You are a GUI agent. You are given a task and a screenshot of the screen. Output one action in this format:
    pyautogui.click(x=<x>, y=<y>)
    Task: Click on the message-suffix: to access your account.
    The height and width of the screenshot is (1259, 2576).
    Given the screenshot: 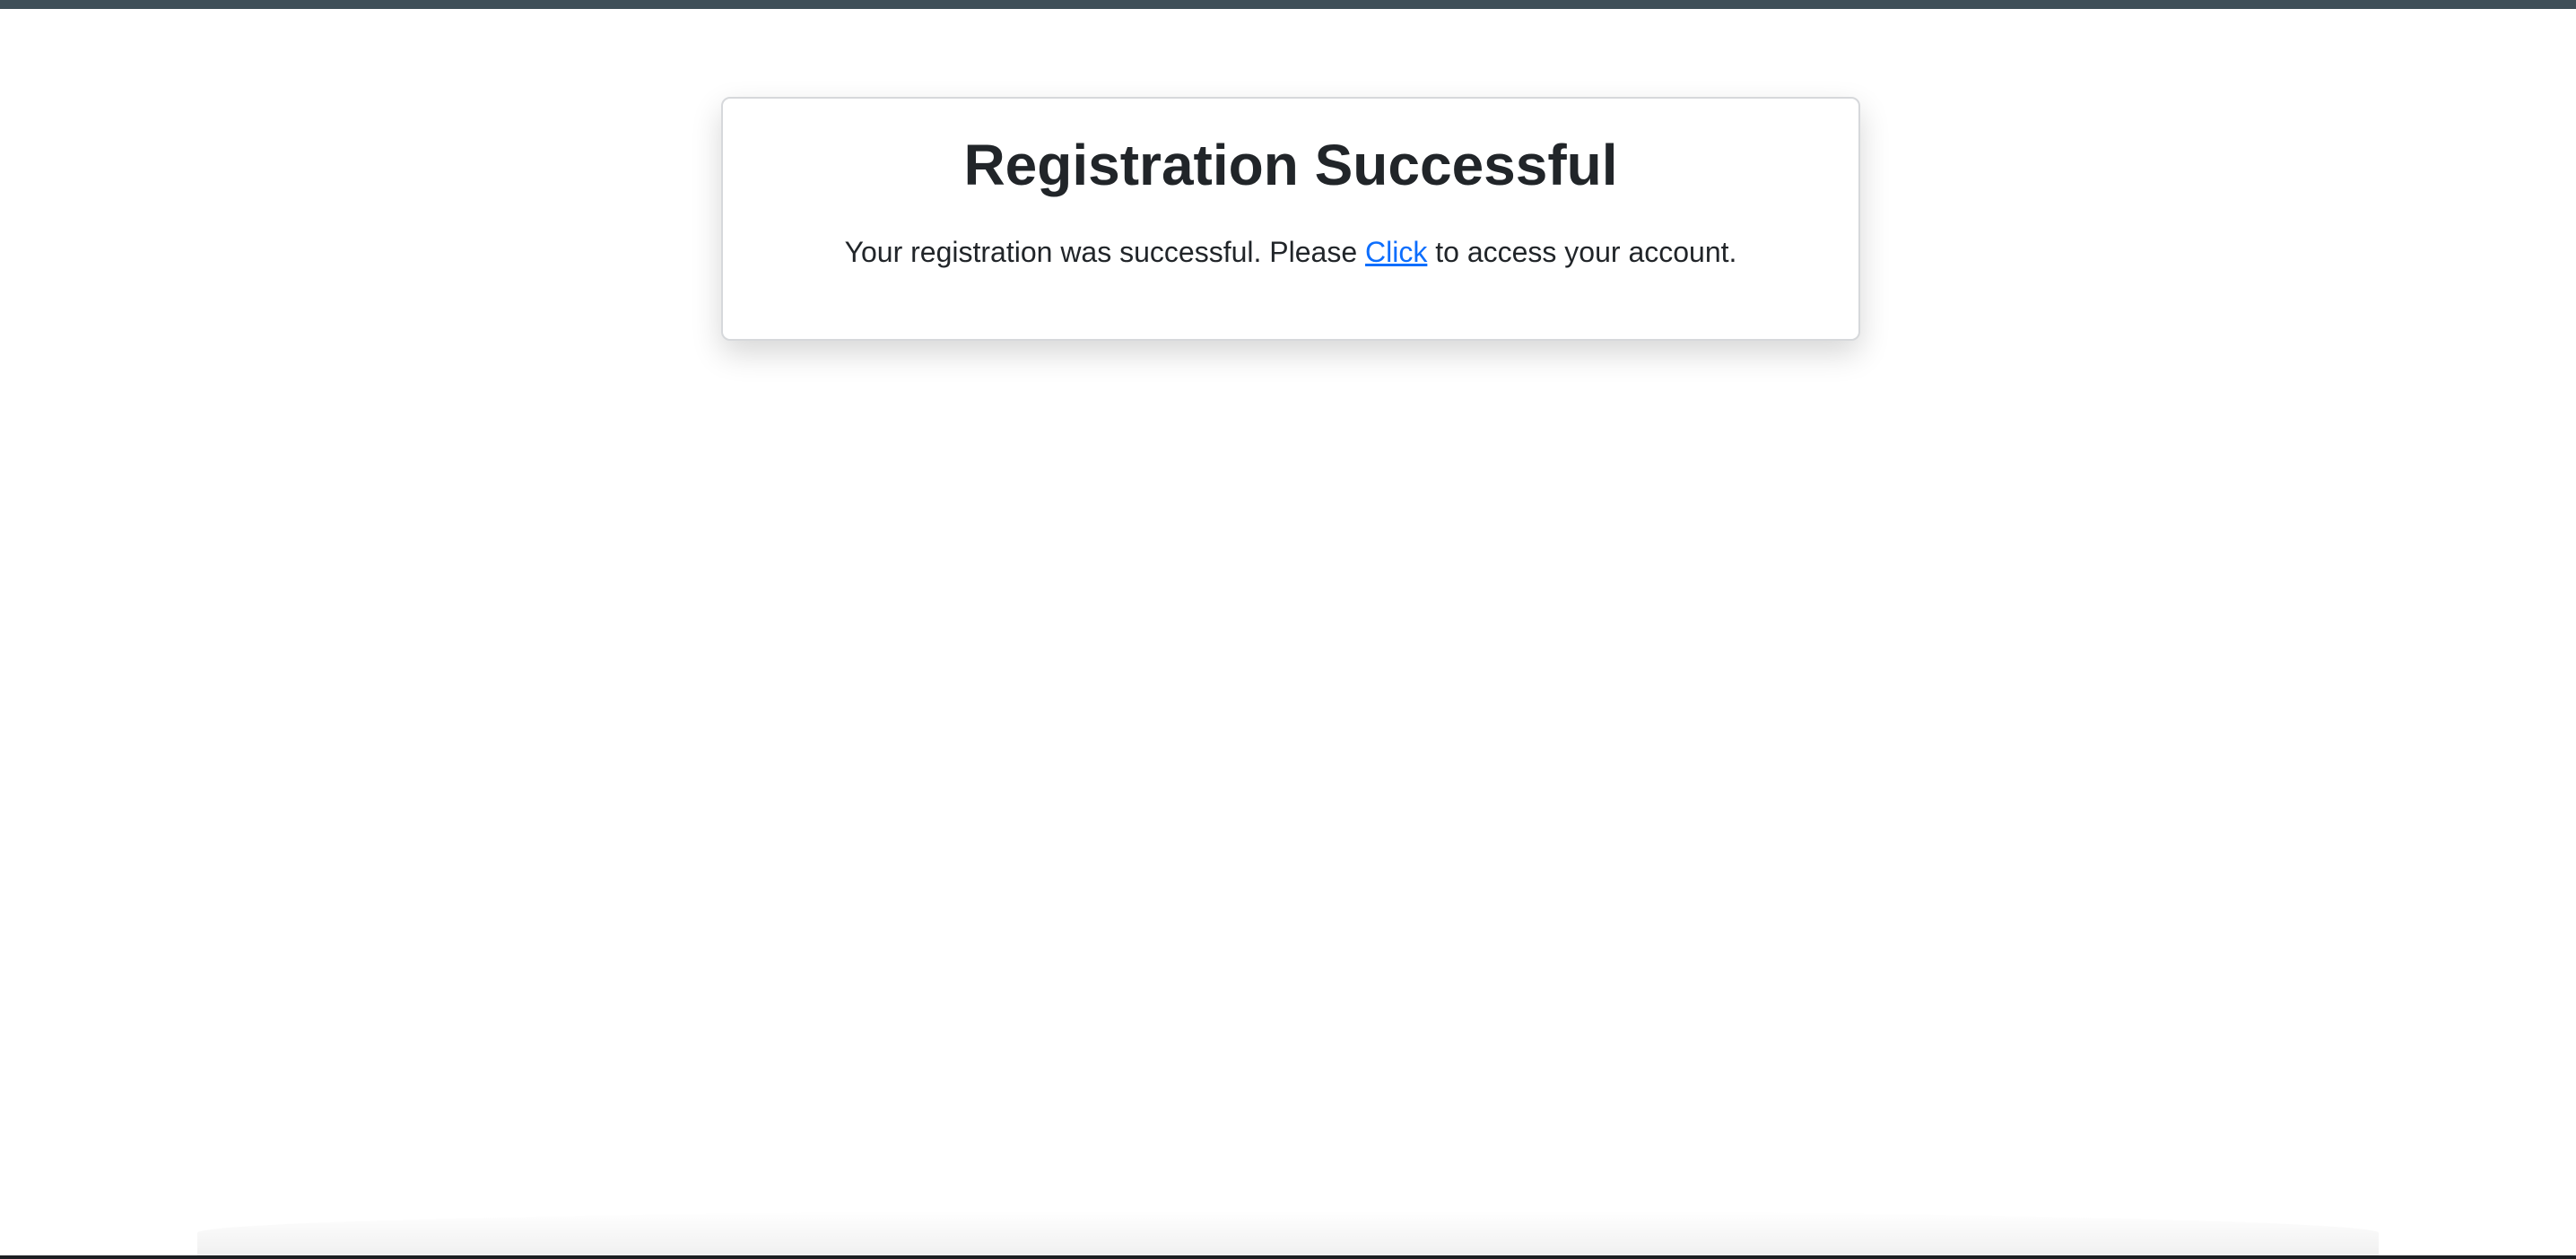 What is the action you would take?
    pyautogui.click(x=1582, y=251)
    